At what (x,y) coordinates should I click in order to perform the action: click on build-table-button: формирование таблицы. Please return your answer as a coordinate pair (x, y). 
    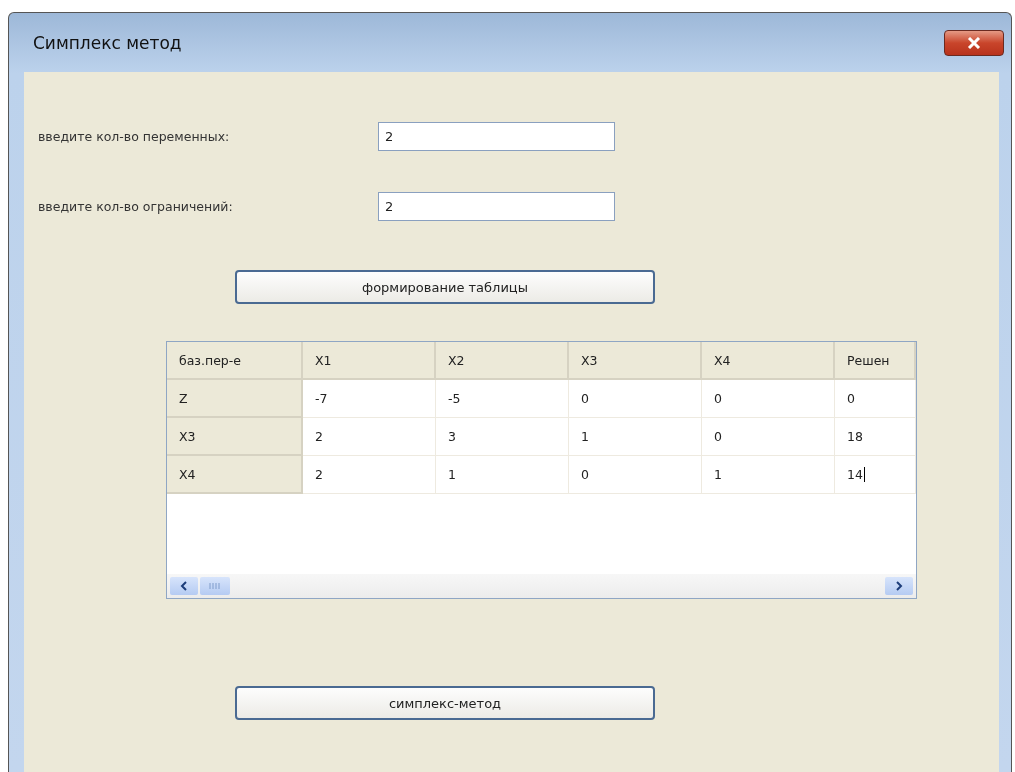
    Looking at the image, I should click on (445, 287).